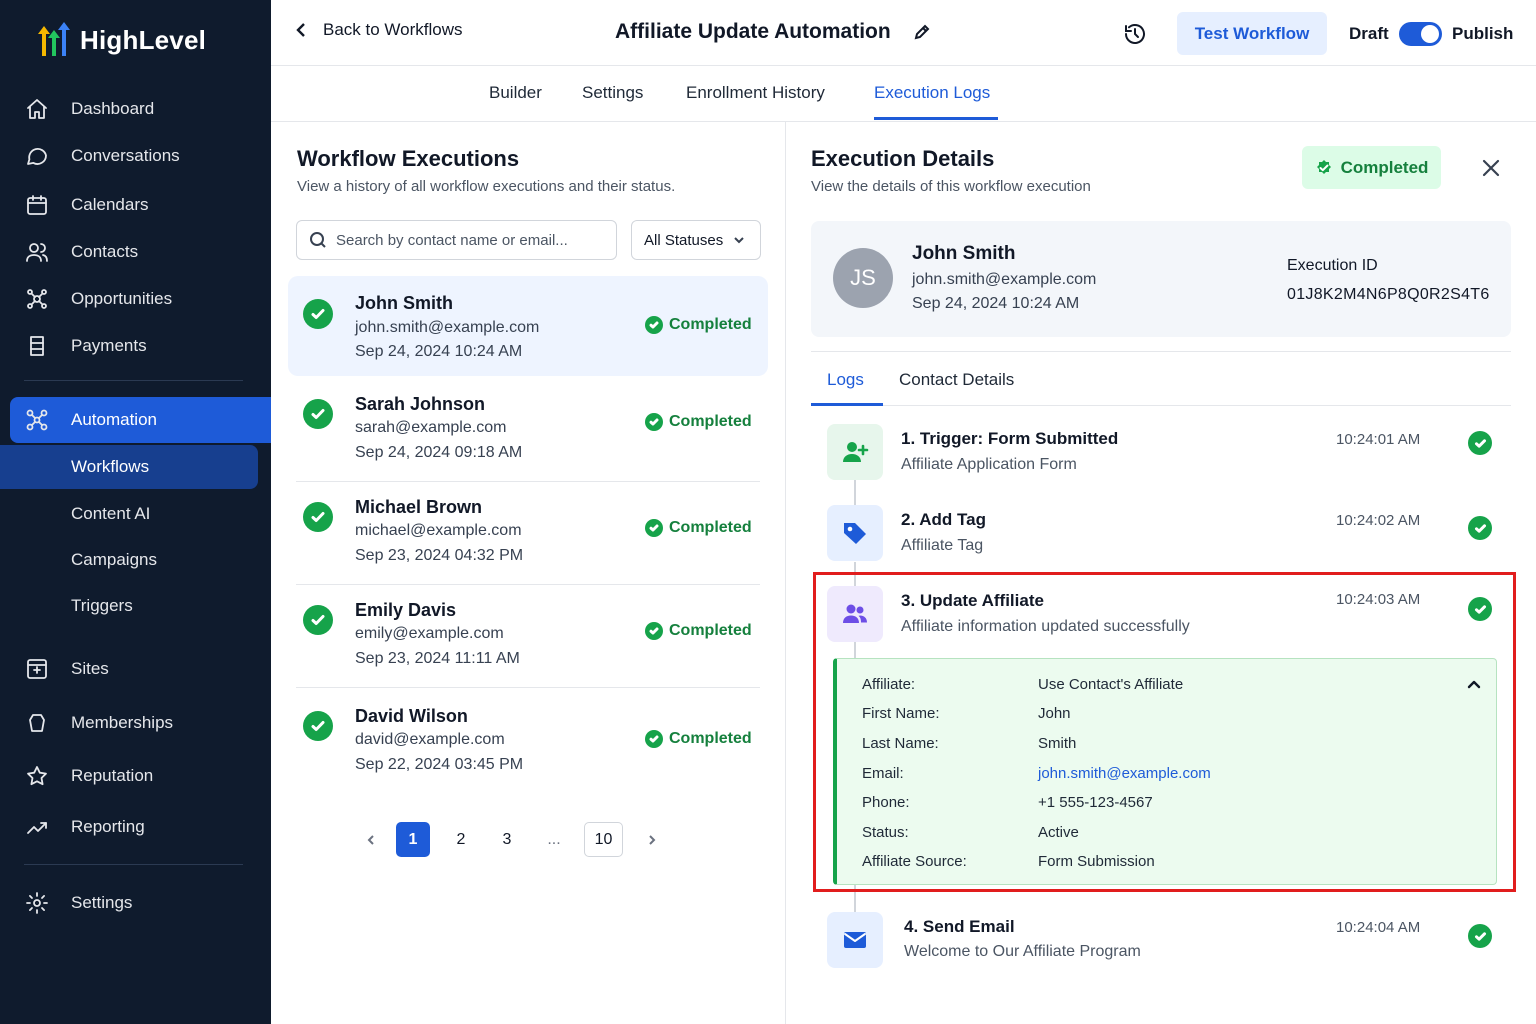 The height and width of the screenshot is (1024, 1536). Describe the element at coordinates (419, 507) in the screenshot. I see `execution-contact-name: Michael Brown` at that location.